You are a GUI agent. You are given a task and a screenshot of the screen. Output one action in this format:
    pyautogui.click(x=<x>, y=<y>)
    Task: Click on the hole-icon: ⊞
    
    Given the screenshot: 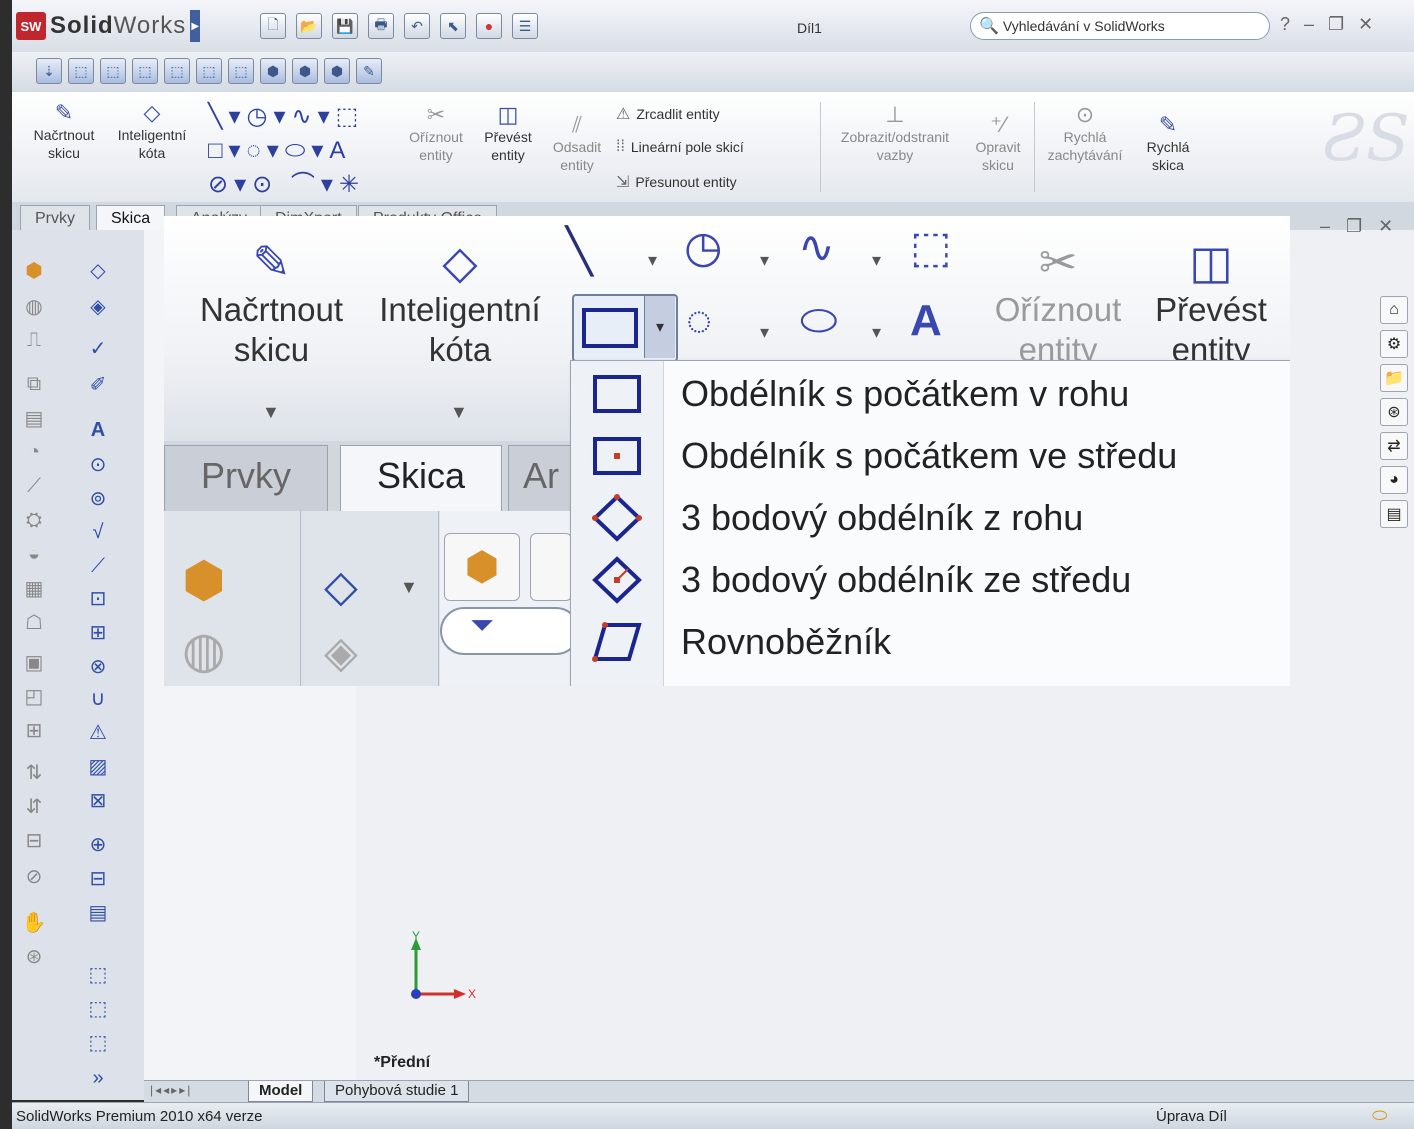 What is the action you would take?
    pyautogui.click(x=34, y=730)
    